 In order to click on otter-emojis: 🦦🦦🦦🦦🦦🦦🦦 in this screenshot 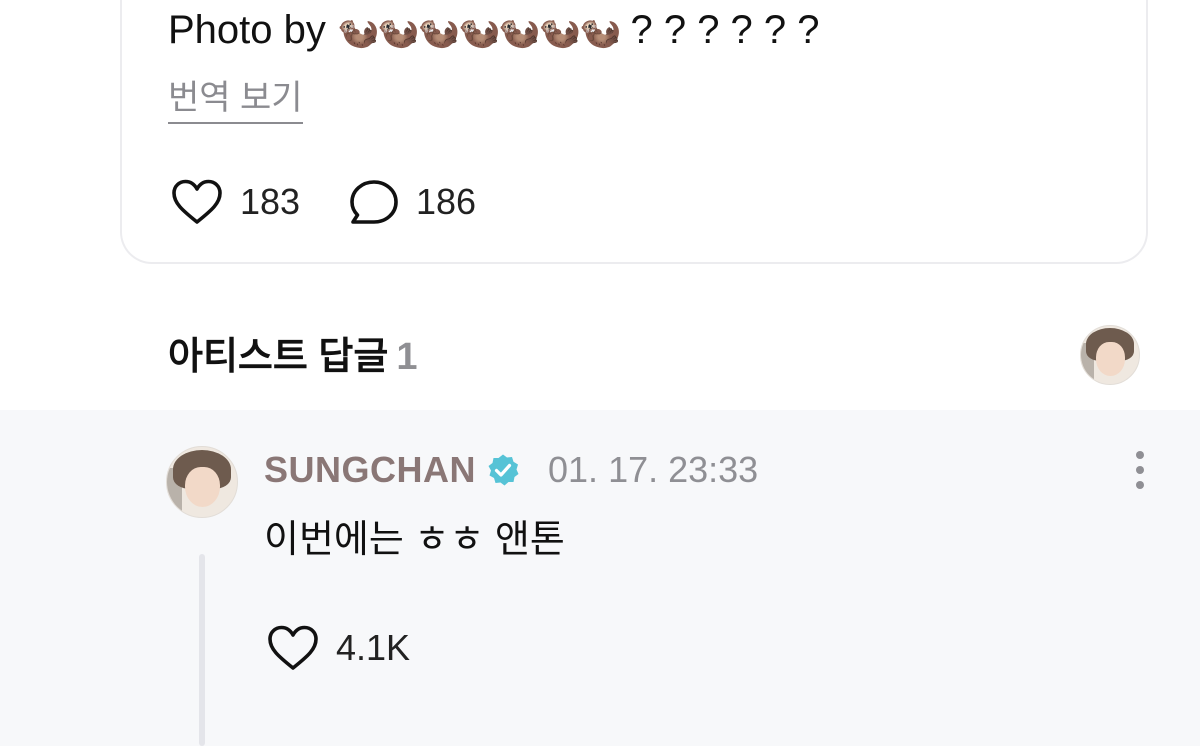, I will do `click(479, 32)`.